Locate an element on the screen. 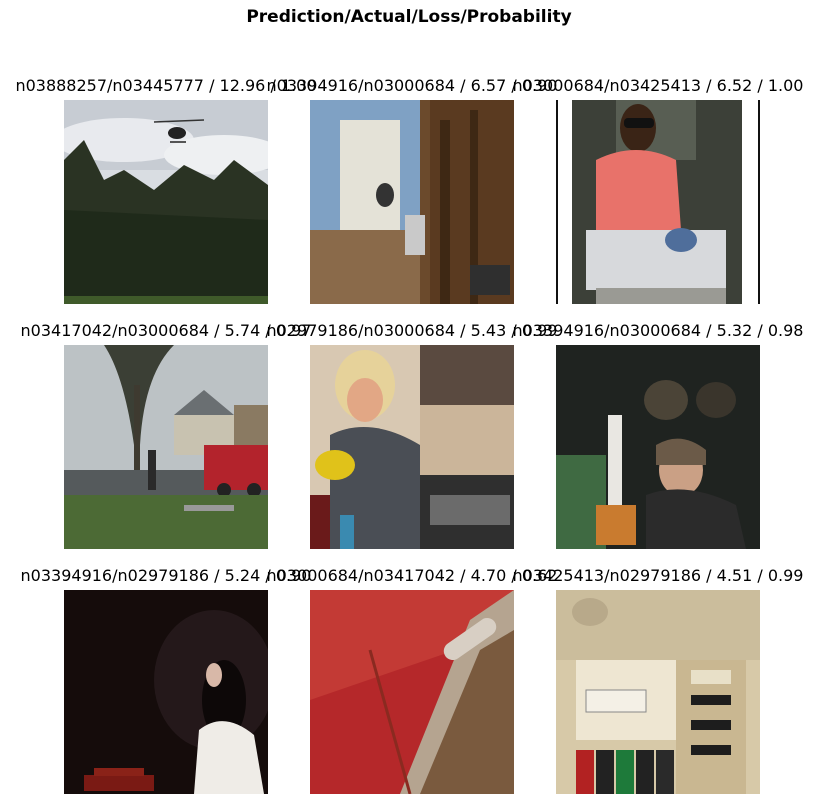  panel-image-workshop is located at coordinates (412, 202).